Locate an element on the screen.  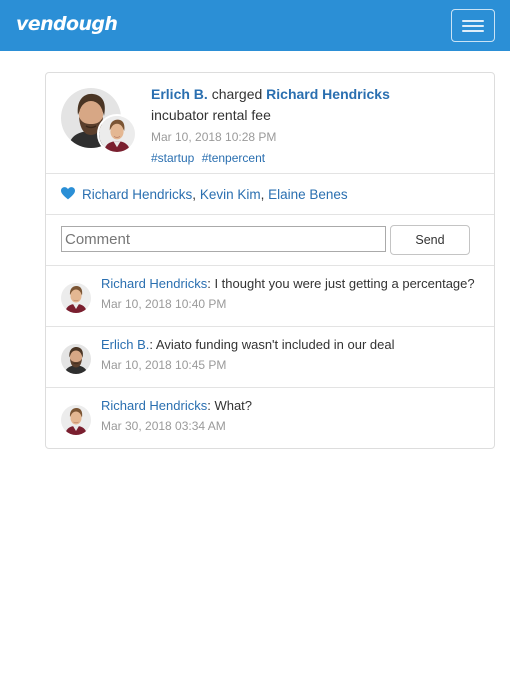
liker-link: Richard Hendricks is located at coordinates (137, 194).